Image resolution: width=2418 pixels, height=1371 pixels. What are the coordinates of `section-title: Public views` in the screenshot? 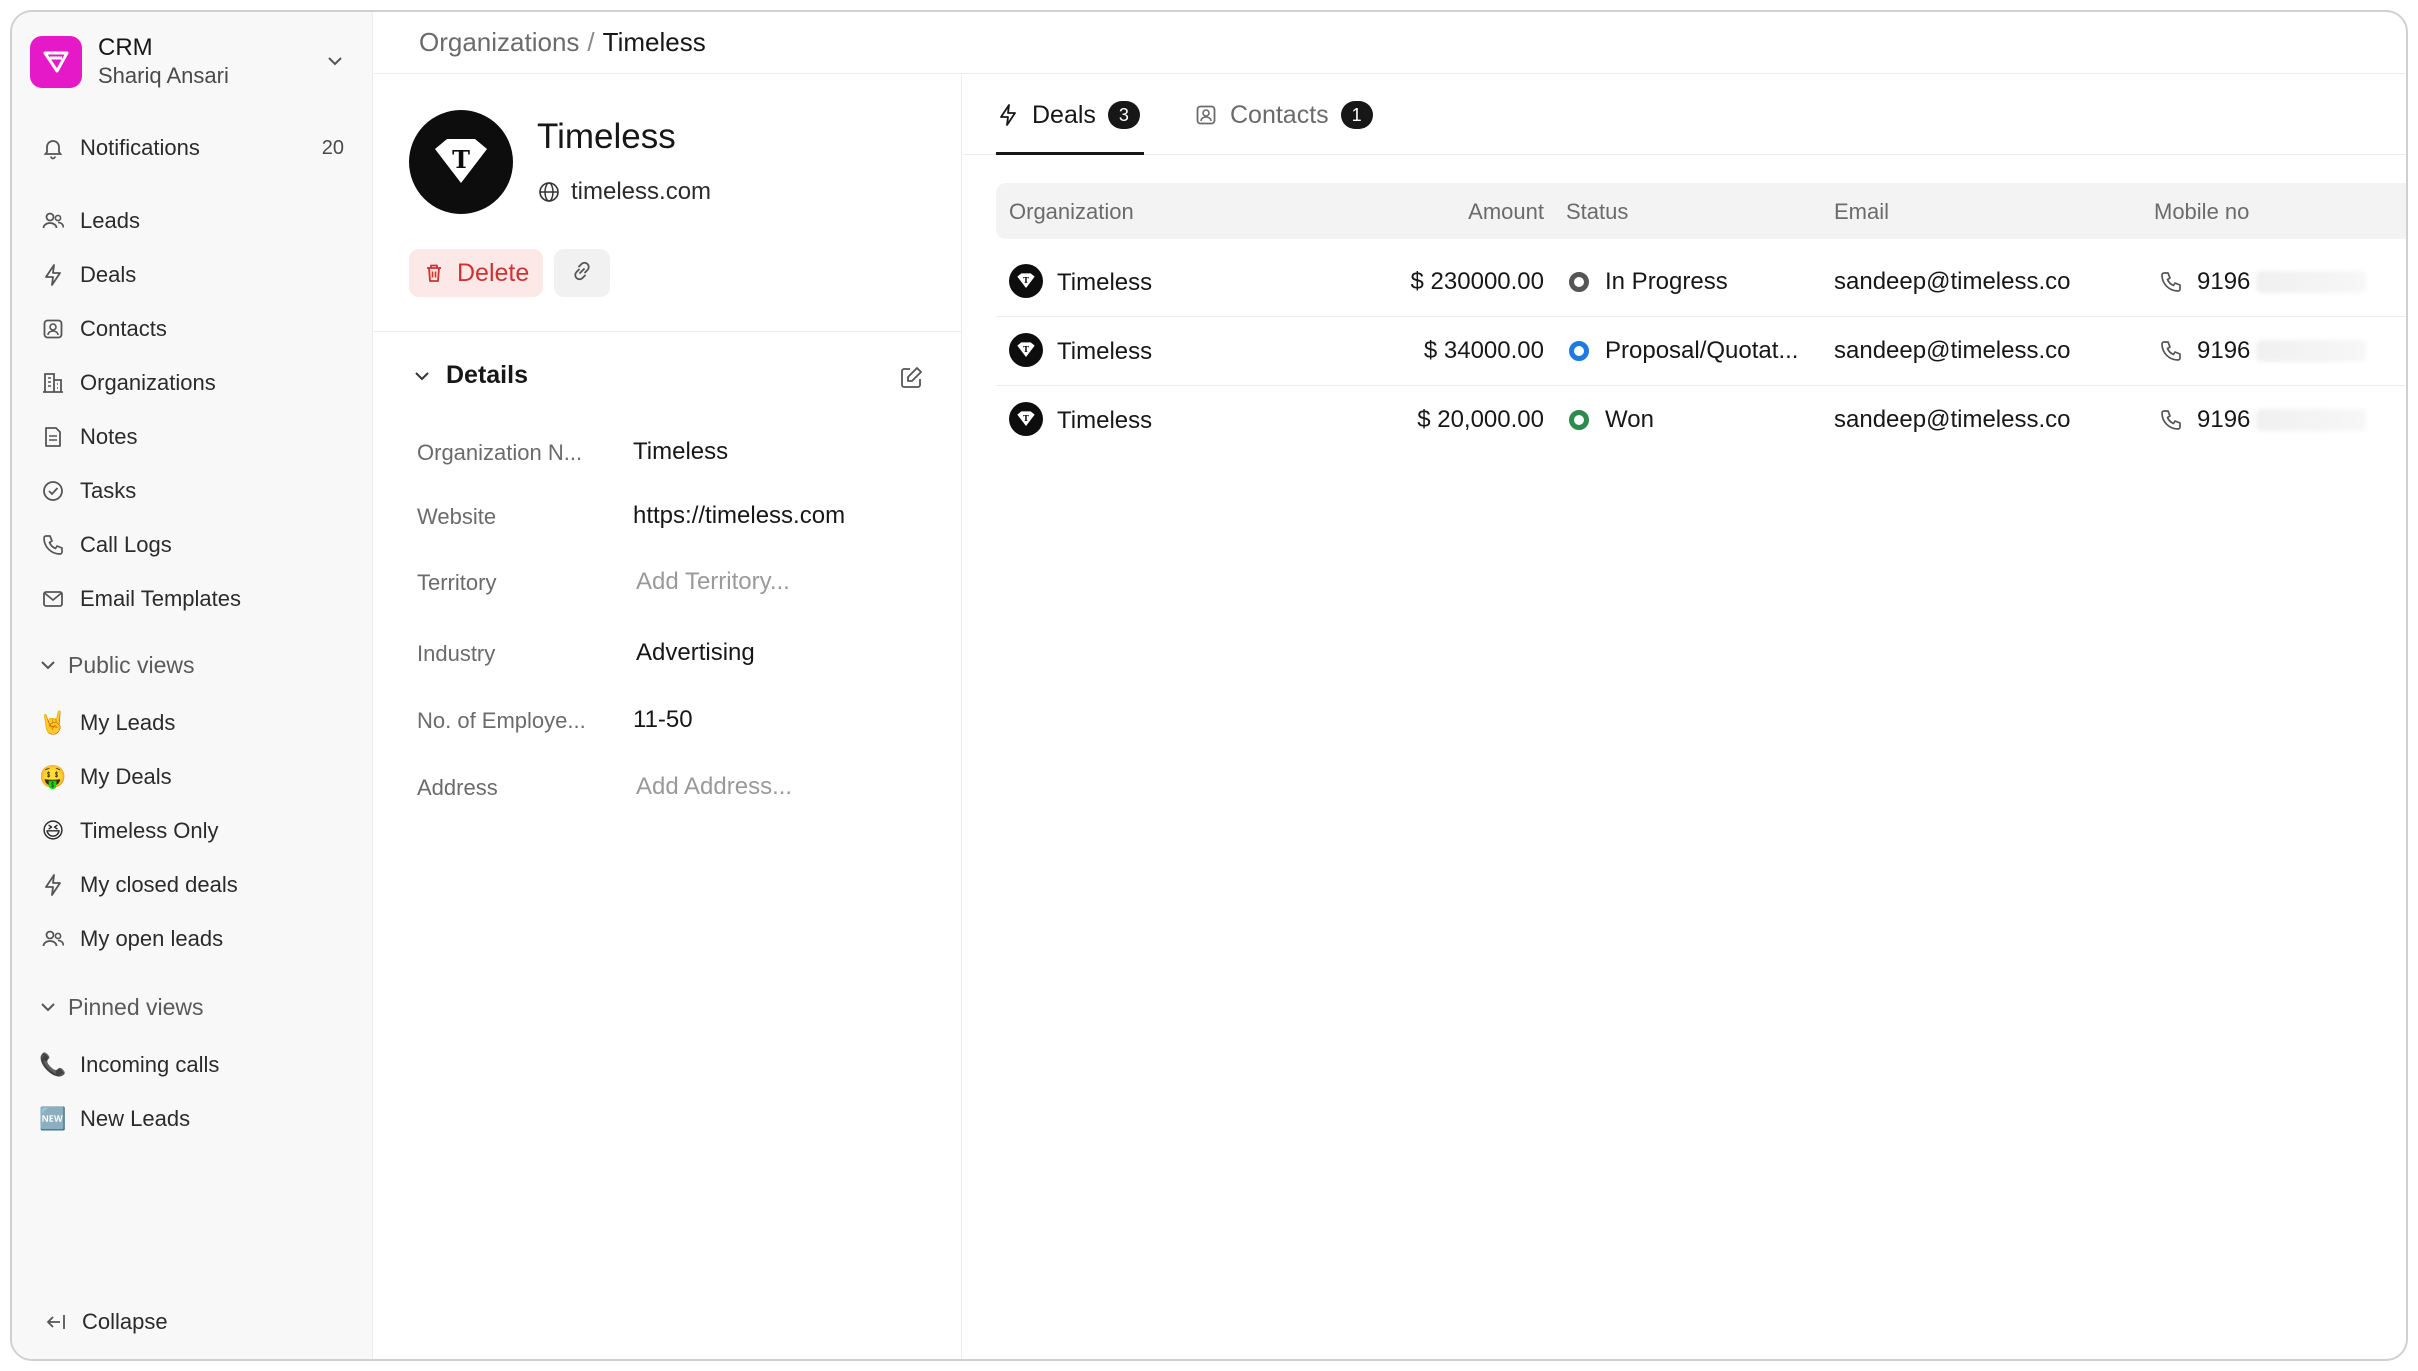 It's located at (131, 664).